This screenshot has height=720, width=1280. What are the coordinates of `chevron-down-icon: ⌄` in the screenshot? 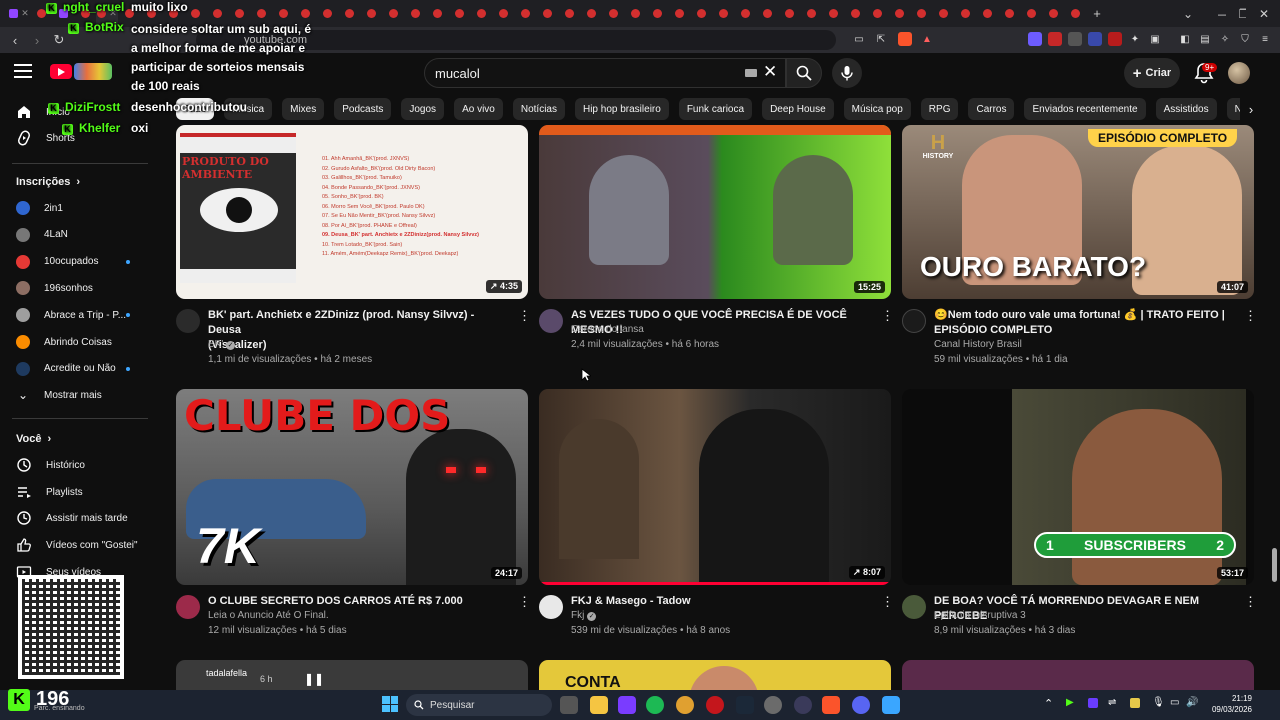 It's located at (1188, 13).